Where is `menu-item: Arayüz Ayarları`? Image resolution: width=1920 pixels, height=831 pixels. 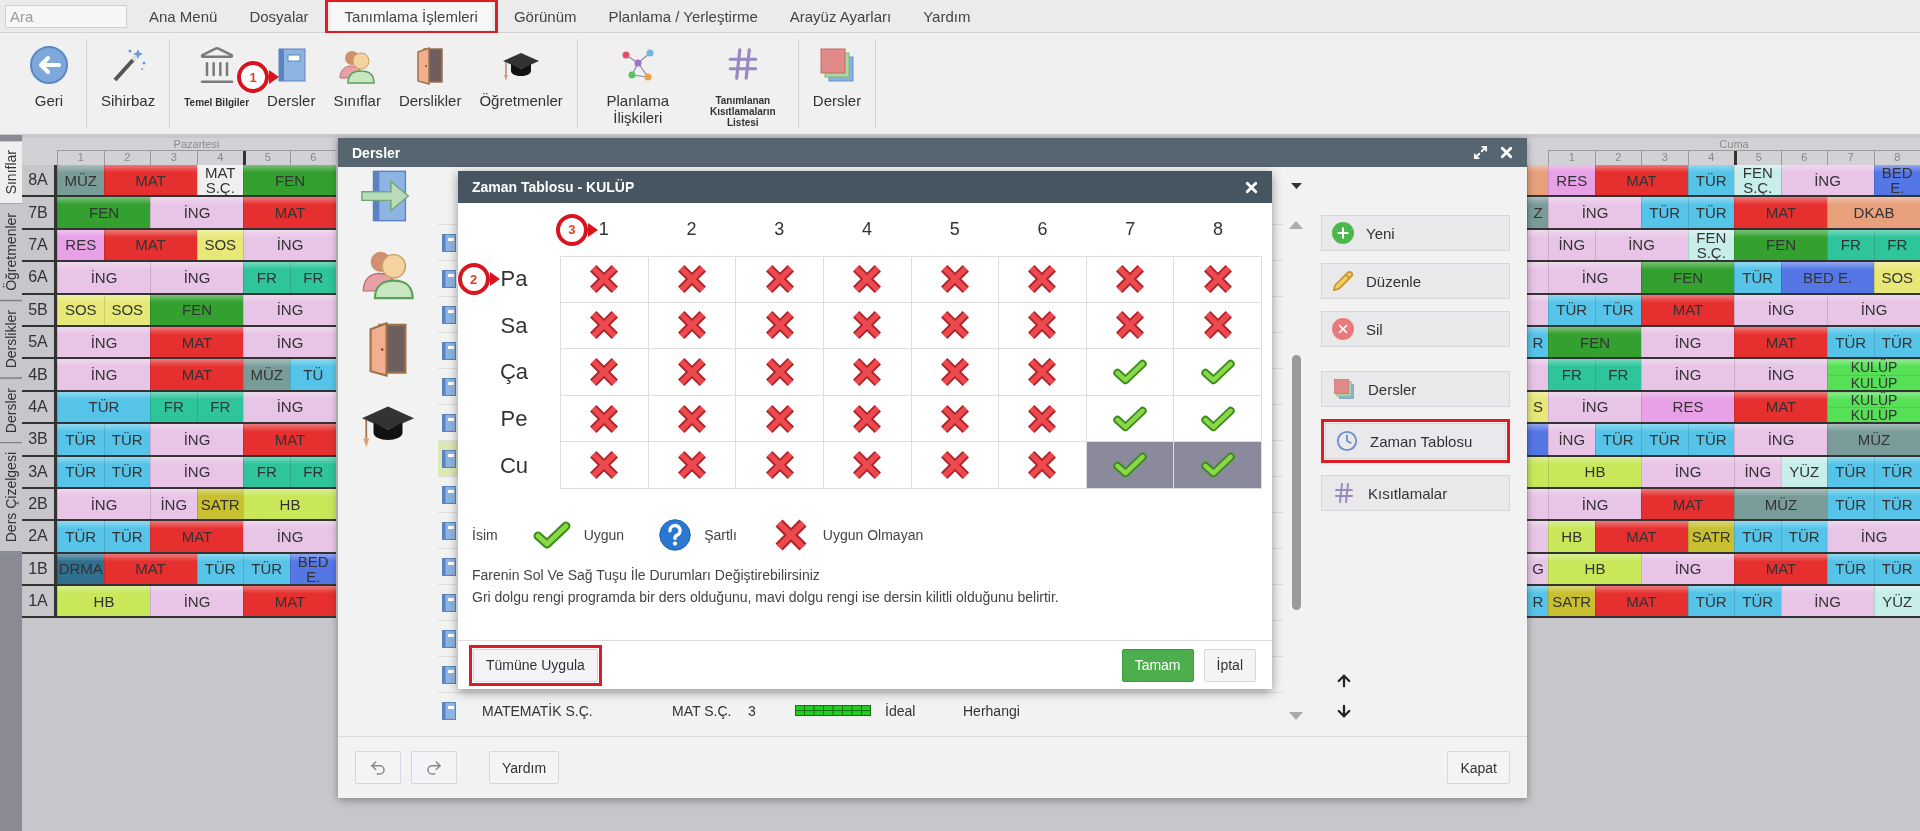
menu-item: Arayüz Ayarları is located at coordinates (840, 16).